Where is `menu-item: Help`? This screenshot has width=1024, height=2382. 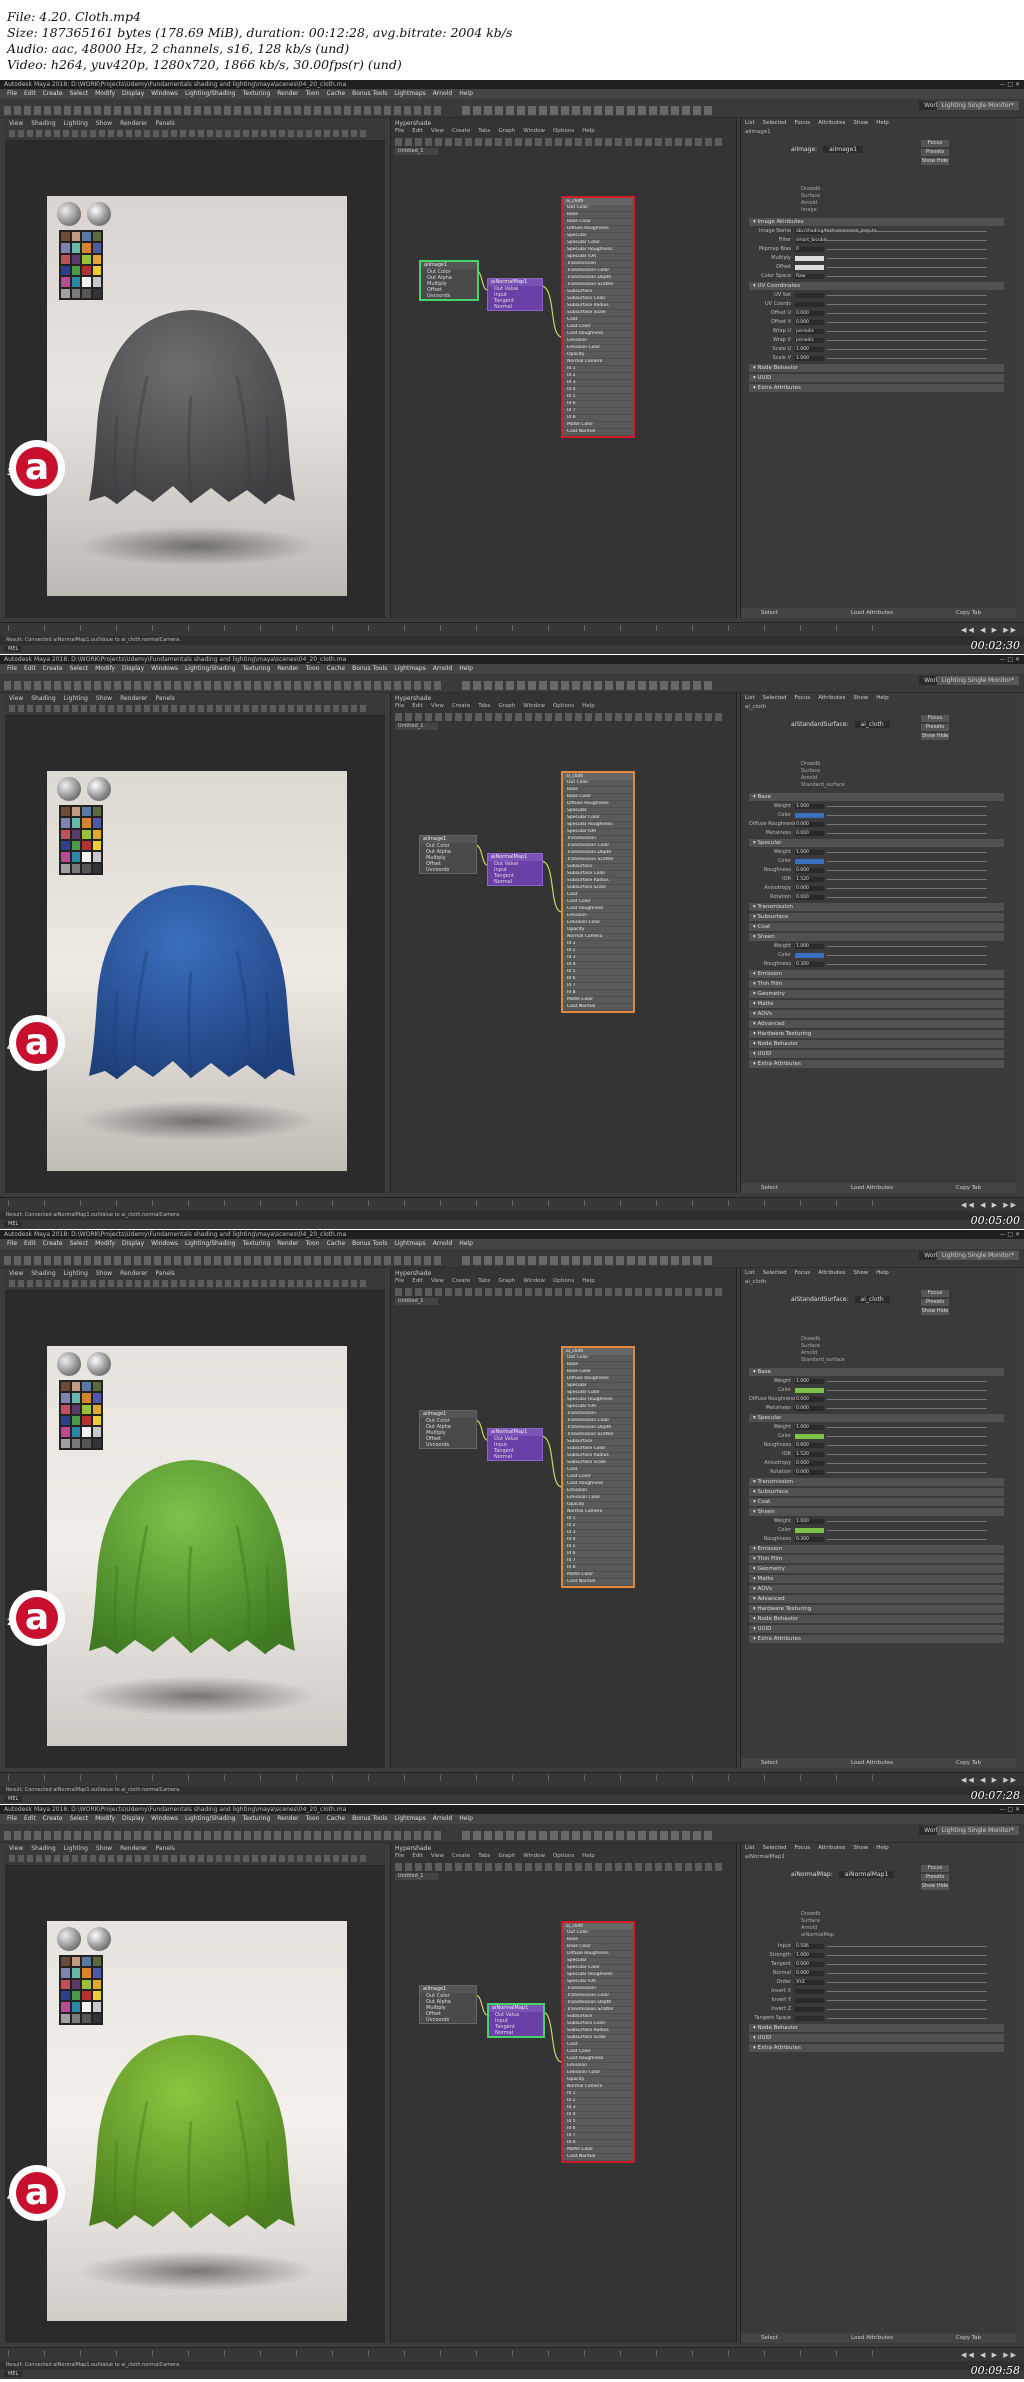
menu-item: Help is located at coordinates (466, 93).